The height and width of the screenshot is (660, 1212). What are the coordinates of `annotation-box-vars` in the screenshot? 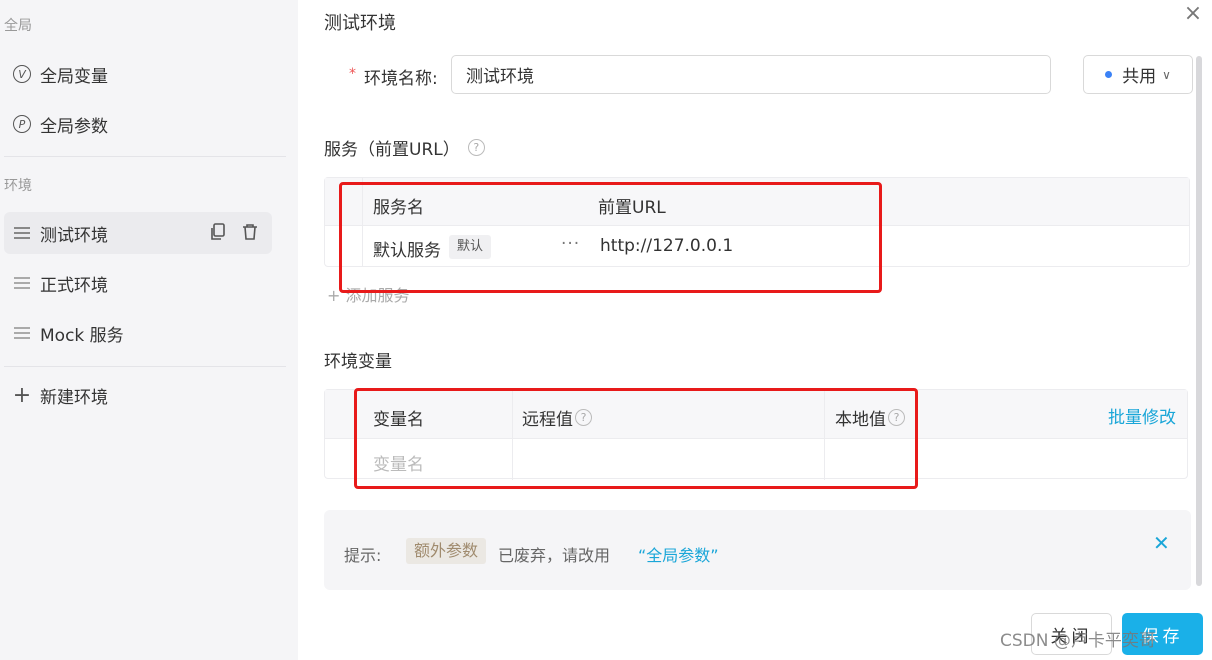 It's located at (636, 438).